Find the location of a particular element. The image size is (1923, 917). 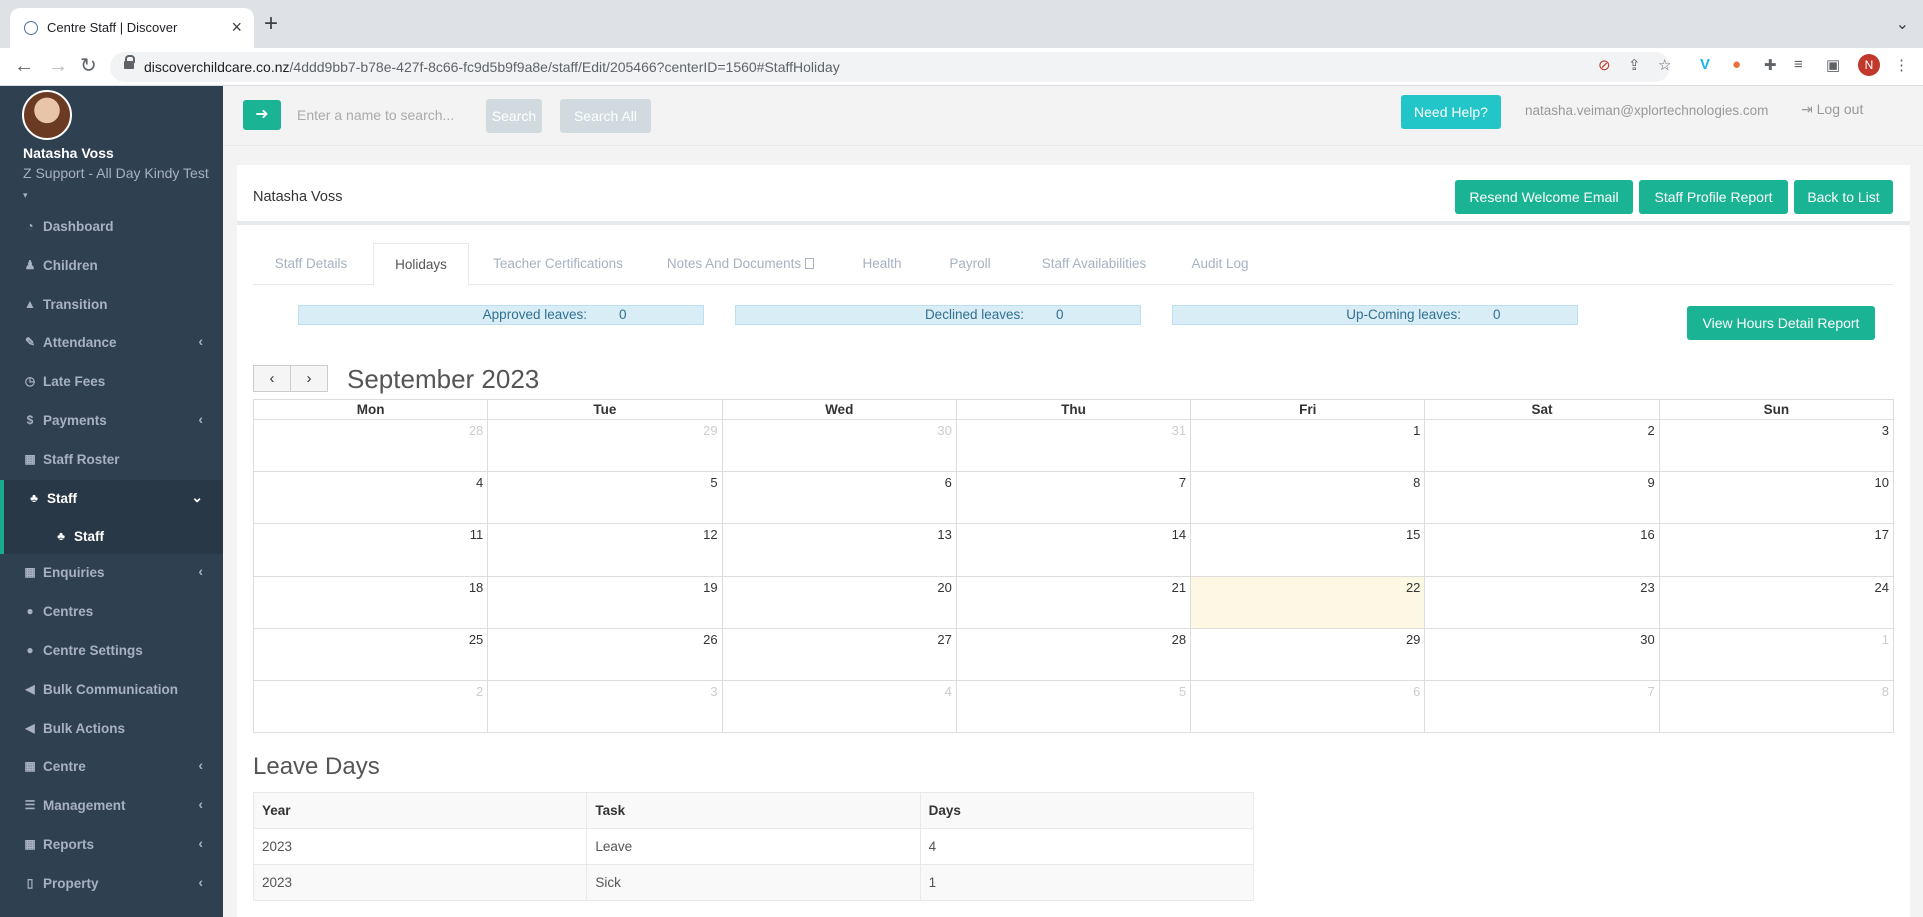

back-icon: ← is located at coordinates (24, 66).